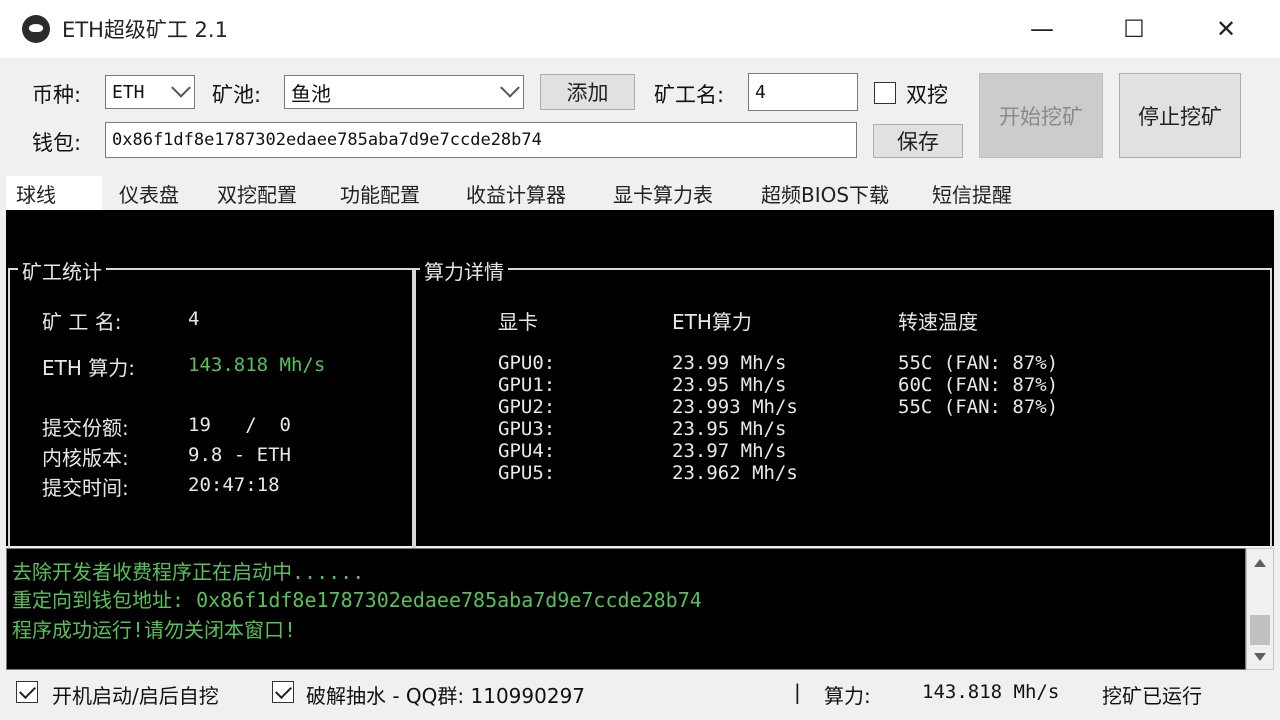 This screenshot has width=1280, height=720. Describe the element at coordinates (62, 270) in the screenshot. I see `miner-stats-title: 矿工统计` at that location.